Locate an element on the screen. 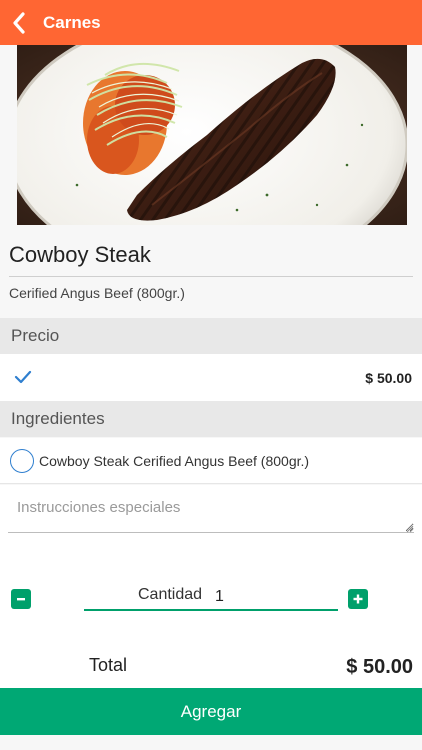 This screenshot has height=750, width=422. price-value: $ 50.00 is located at coordinates (388, 378).